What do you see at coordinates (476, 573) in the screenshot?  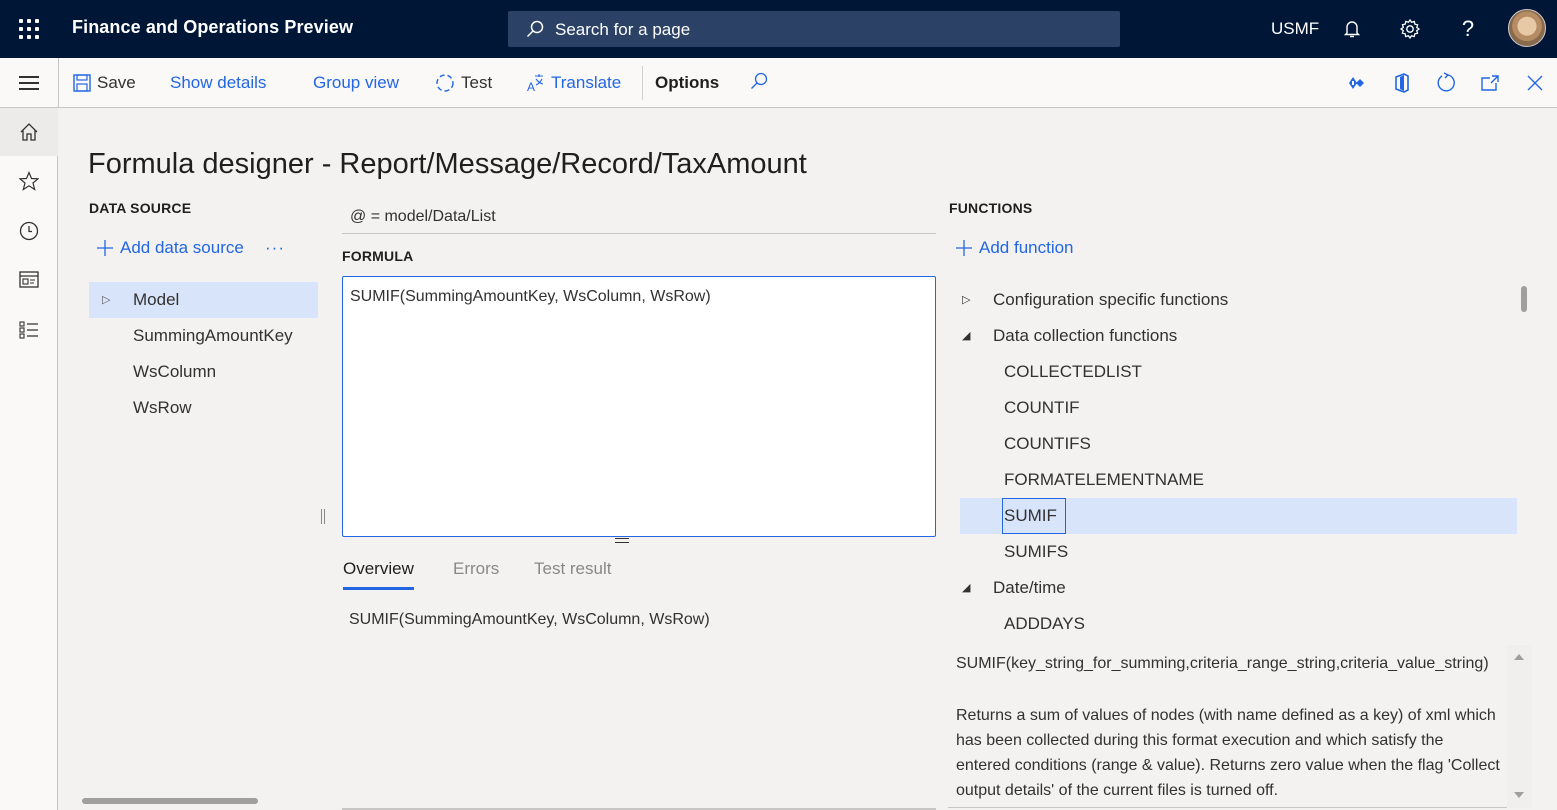 I see `tab-errors: Errors` at bounding box center [476, 573].